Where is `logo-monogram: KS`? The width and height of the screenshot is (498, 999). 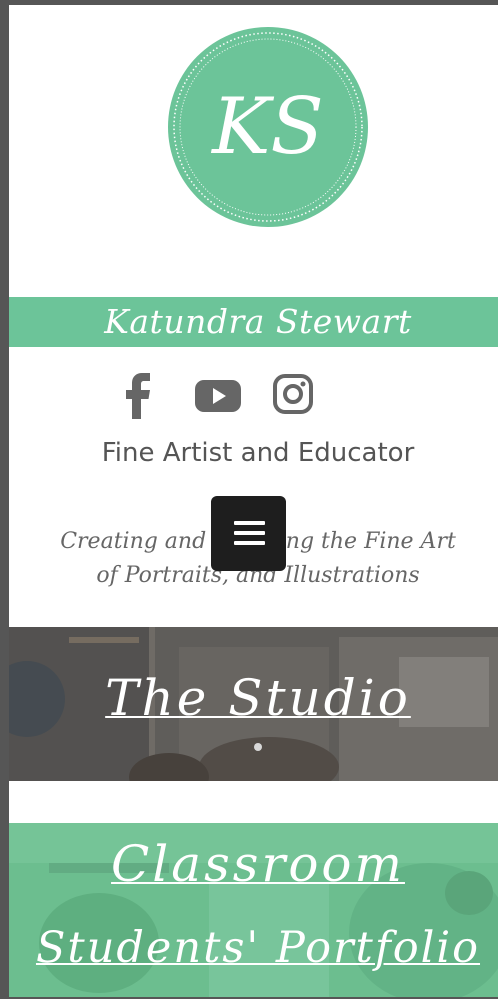
logo-monogram: KS is located at coordinates (267, 127).